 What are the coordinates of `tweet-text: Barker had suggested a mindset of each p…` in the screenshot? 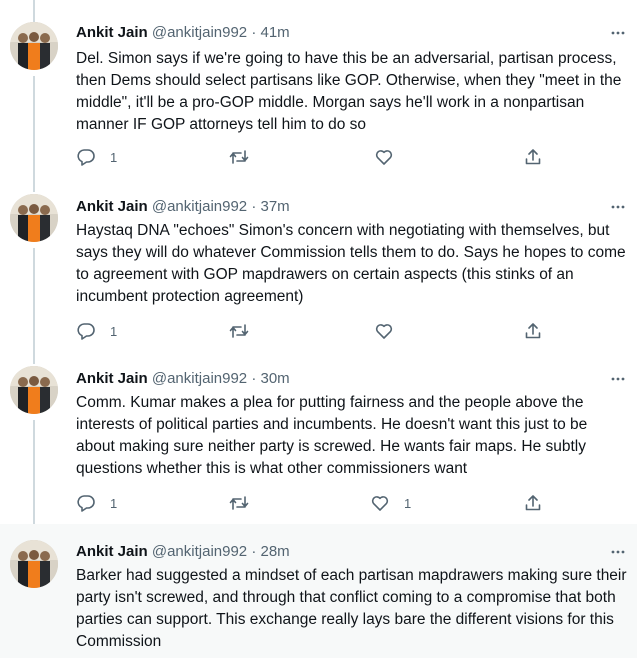 It's located at (351, 608).